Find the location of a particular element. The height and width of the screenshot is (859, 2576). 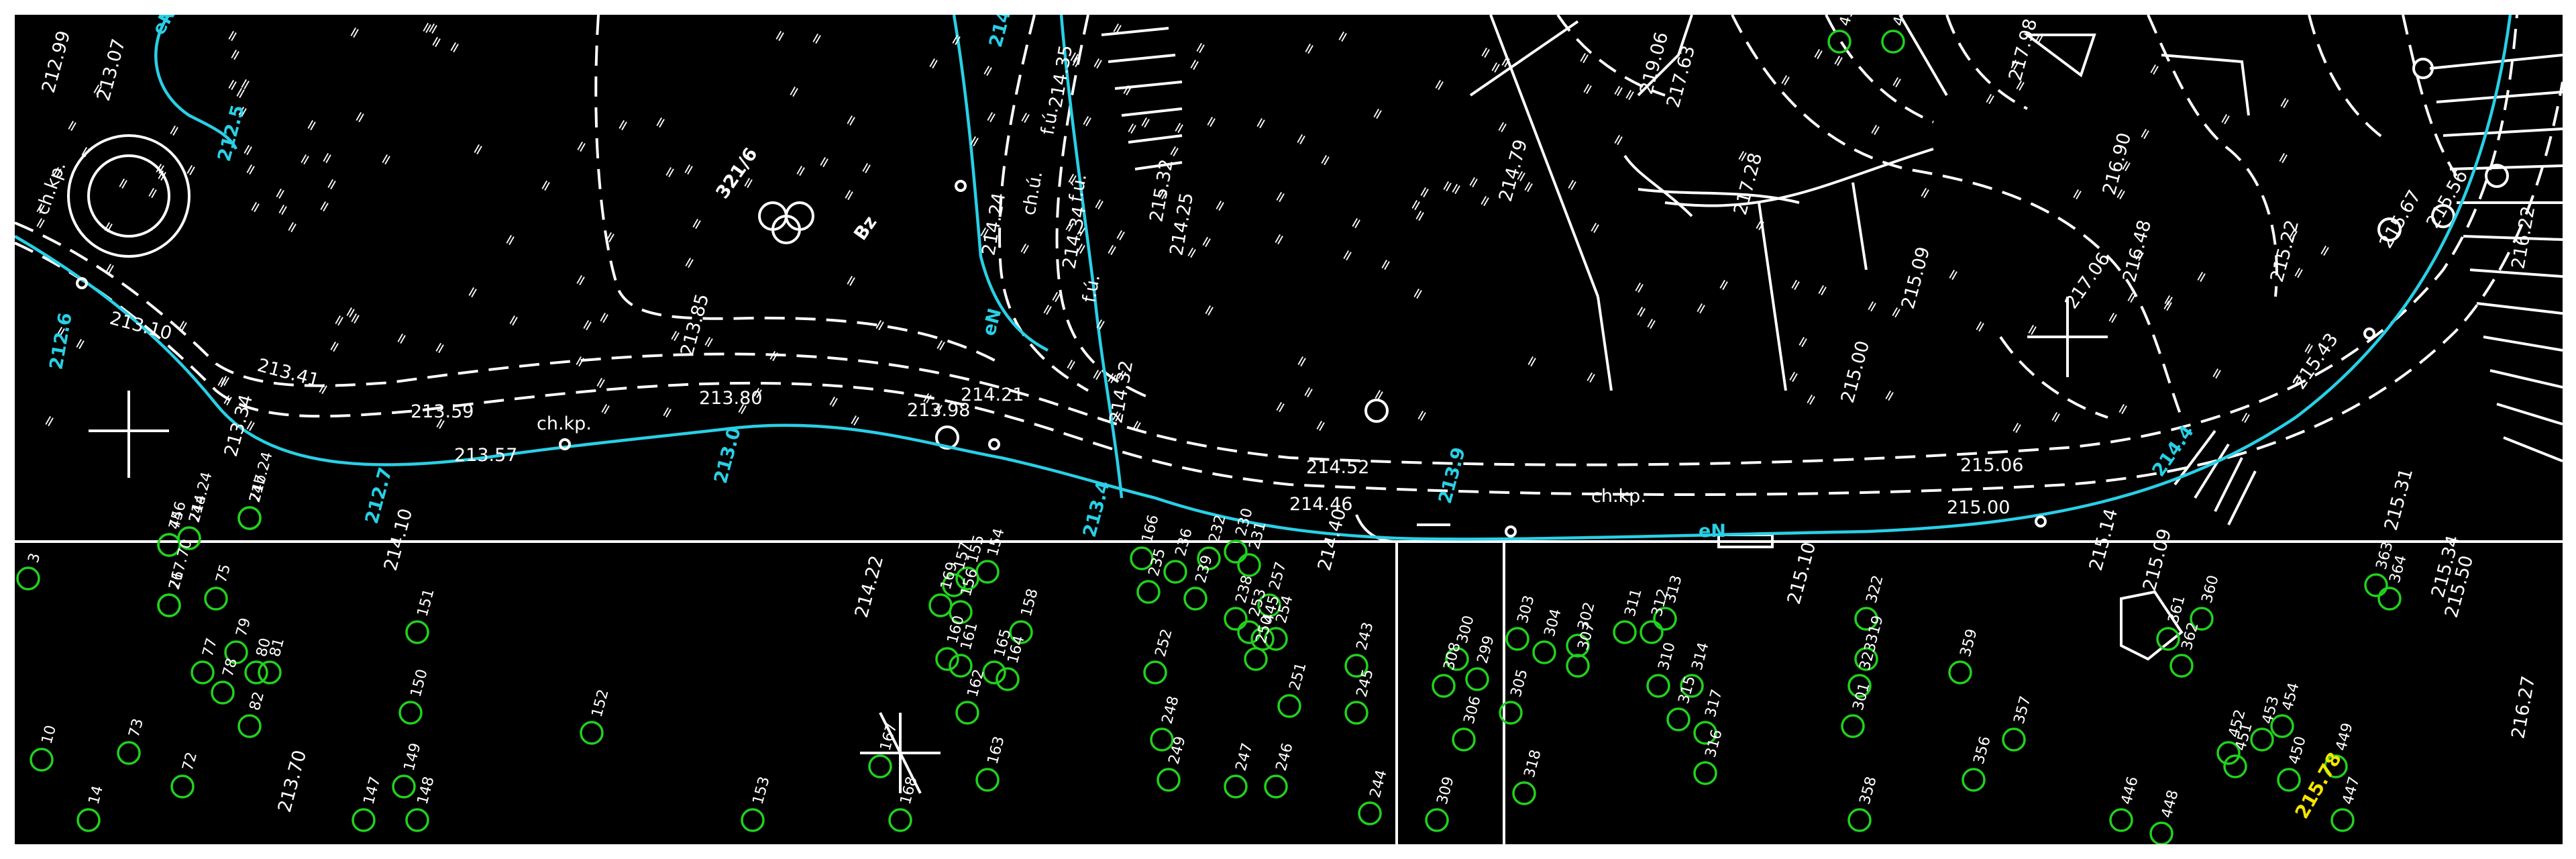

elevation-label: 213.59 is located at coordinates (442, 412).